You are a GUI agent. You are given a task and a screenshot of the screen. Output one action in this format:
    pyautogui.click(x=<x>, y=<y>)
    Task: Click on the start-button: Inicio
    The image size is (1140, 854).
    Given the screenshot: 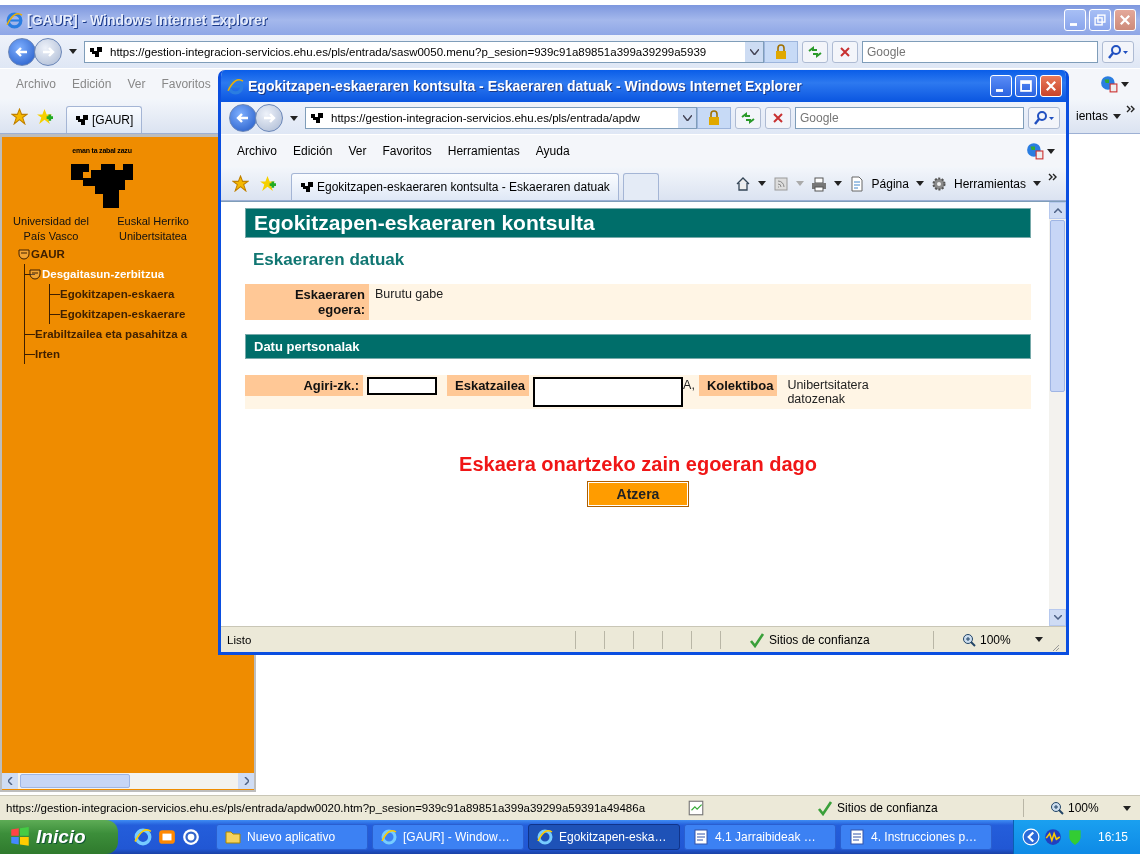 What is the action you would take?
    pyautogui.click(x=59, y=837)
    